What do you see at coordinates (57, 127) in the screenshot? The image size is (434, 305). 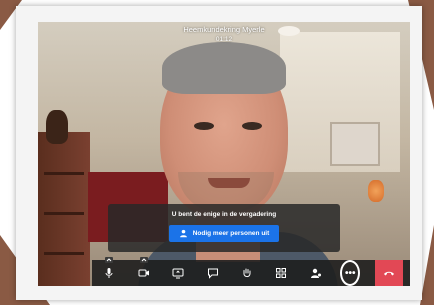 I see `statue` at bounding box center [57, 127].